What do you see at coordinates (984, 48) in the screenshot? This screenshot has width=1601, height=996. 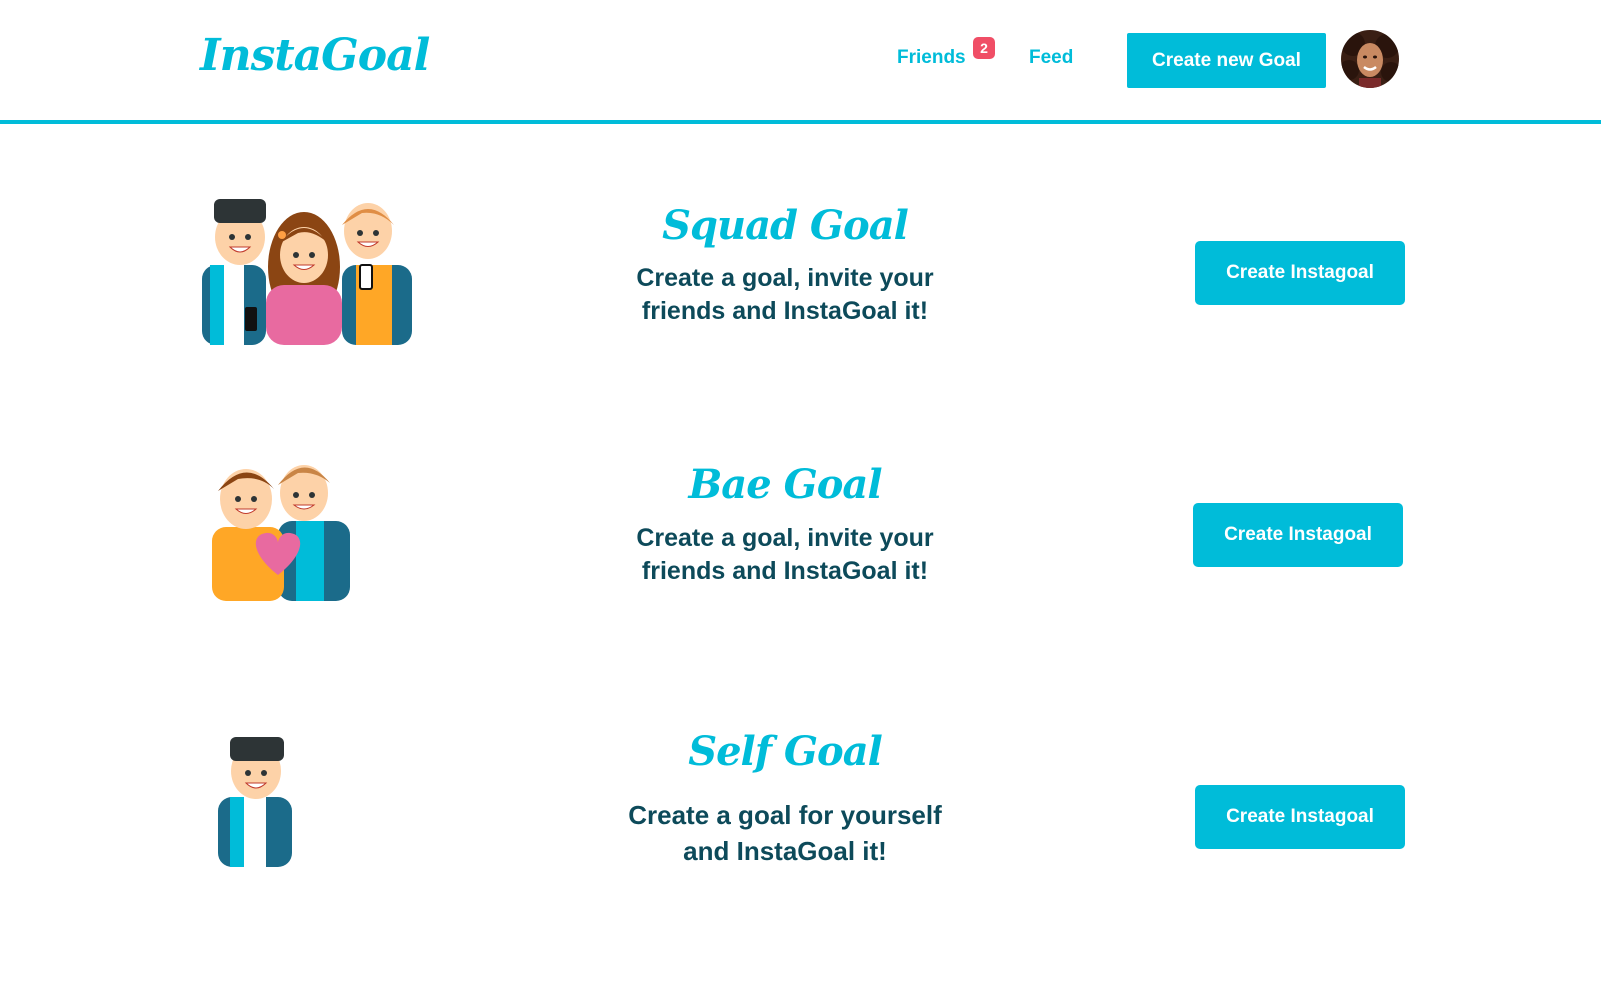 I see `friends-notification-badge: 2` at bounding box center [984, 48].